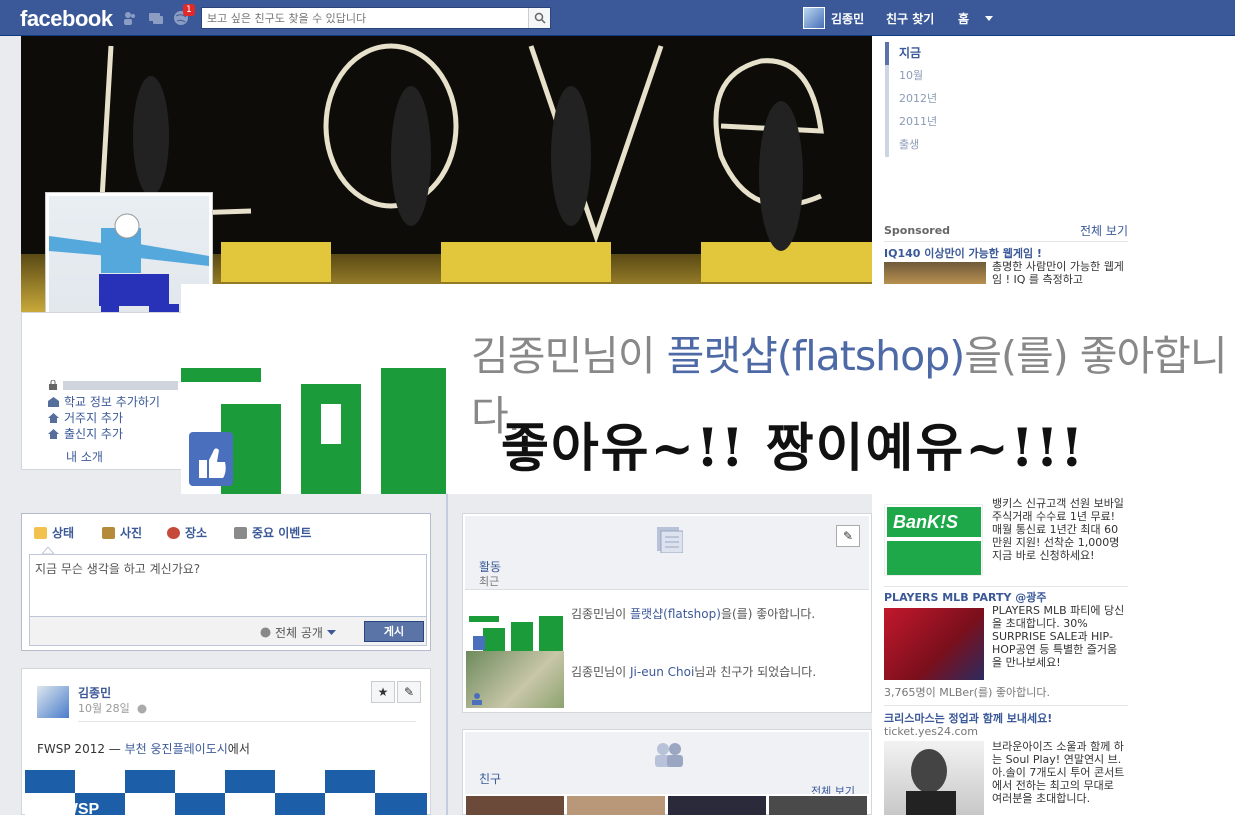 The image size is (1235, 815). I want to click on ad-likes-mlb: 3,765명이 MLBer(를) 좋아합니다., so click(967, 692).